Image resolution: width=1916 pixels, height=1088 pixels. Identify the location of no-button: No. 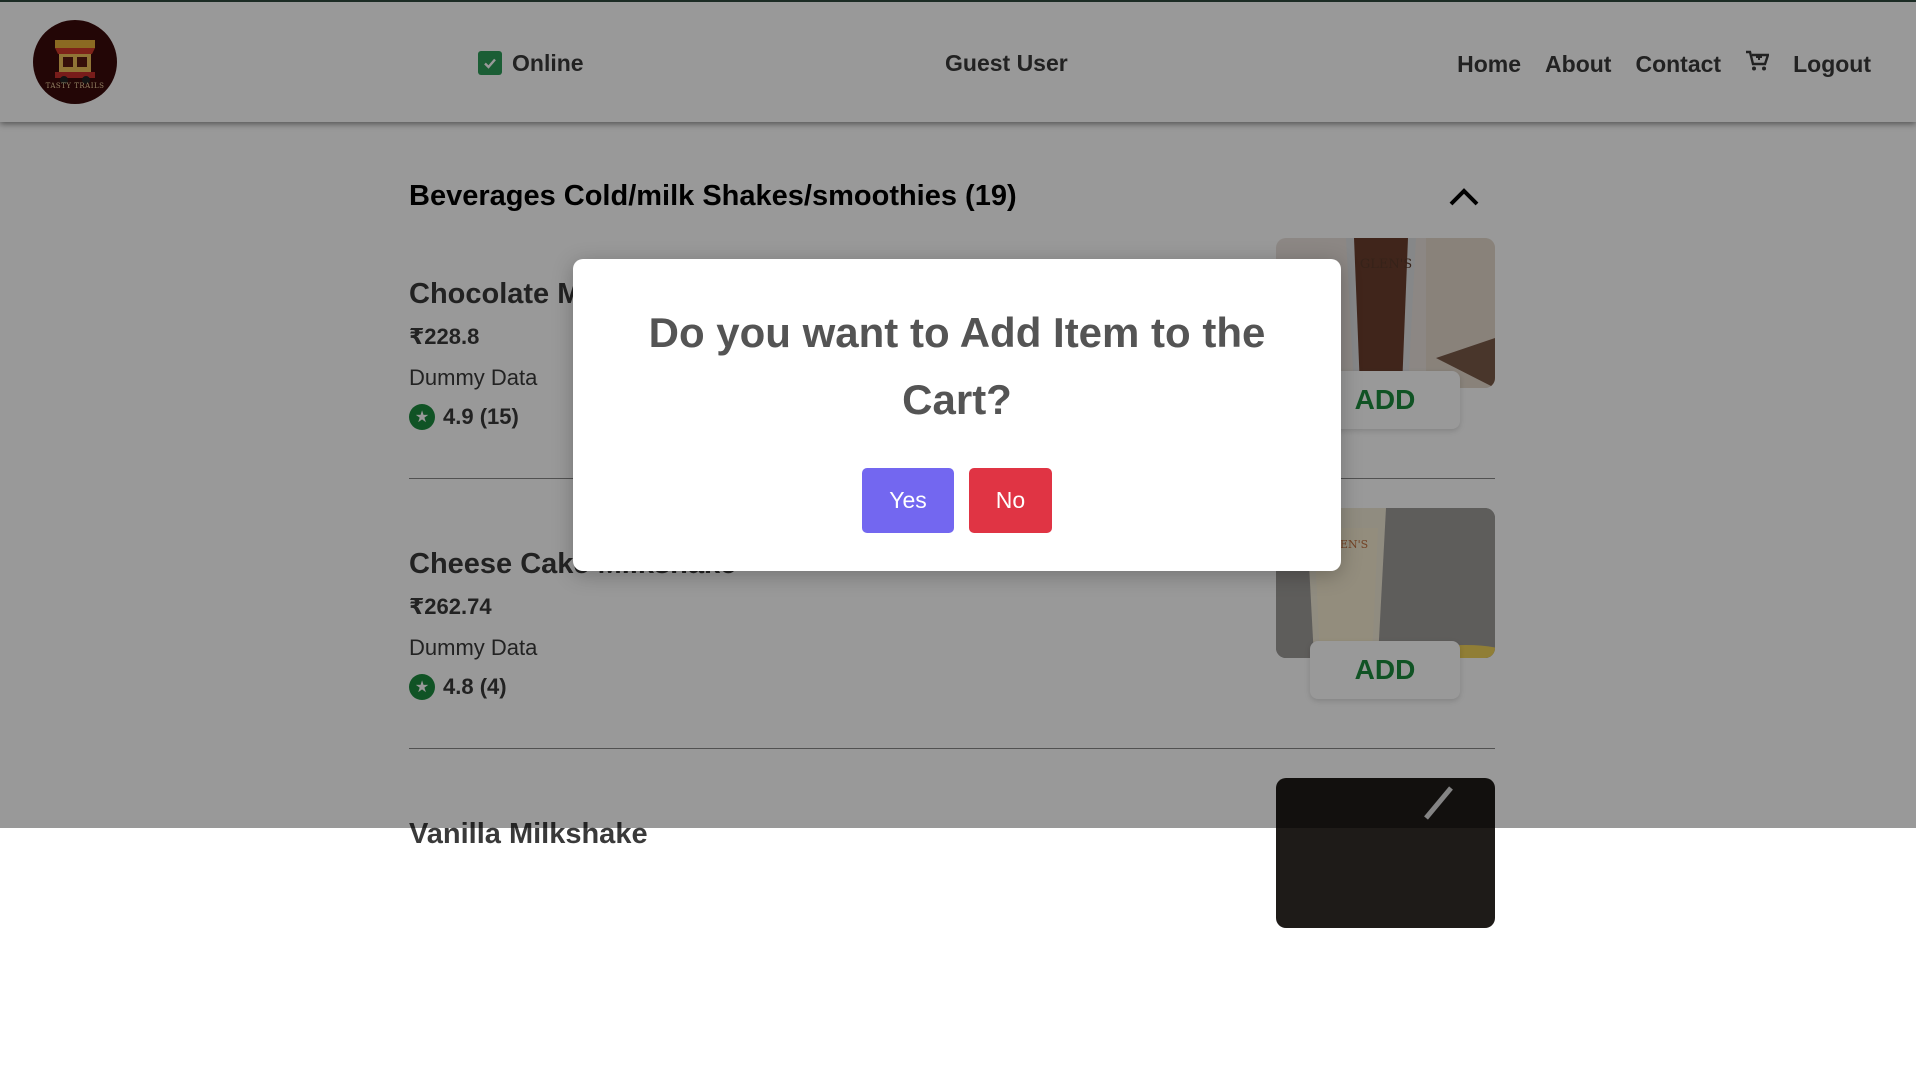
(1010, 500).